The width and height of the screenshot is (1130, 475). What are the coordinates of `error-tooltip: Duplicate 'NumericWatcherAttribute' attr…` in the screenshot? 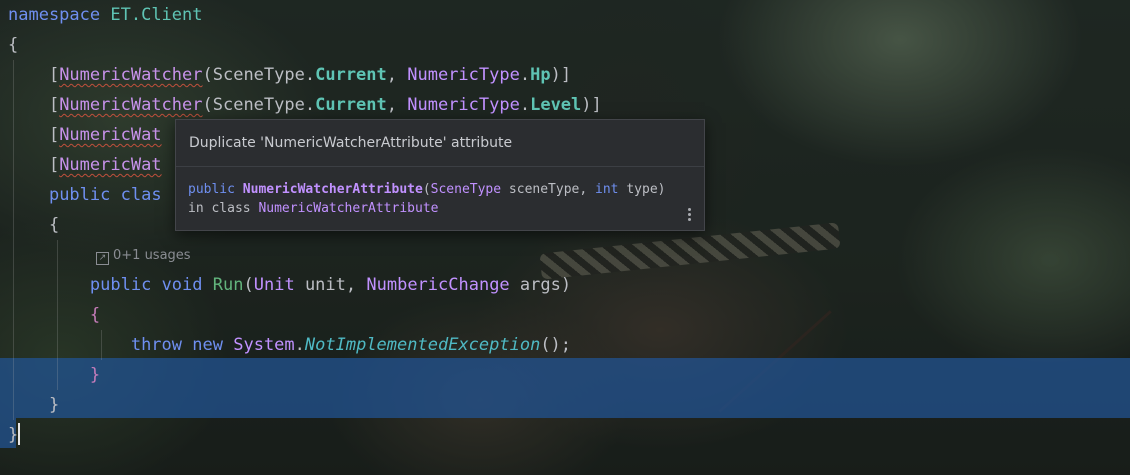 It's located at (440, 175).